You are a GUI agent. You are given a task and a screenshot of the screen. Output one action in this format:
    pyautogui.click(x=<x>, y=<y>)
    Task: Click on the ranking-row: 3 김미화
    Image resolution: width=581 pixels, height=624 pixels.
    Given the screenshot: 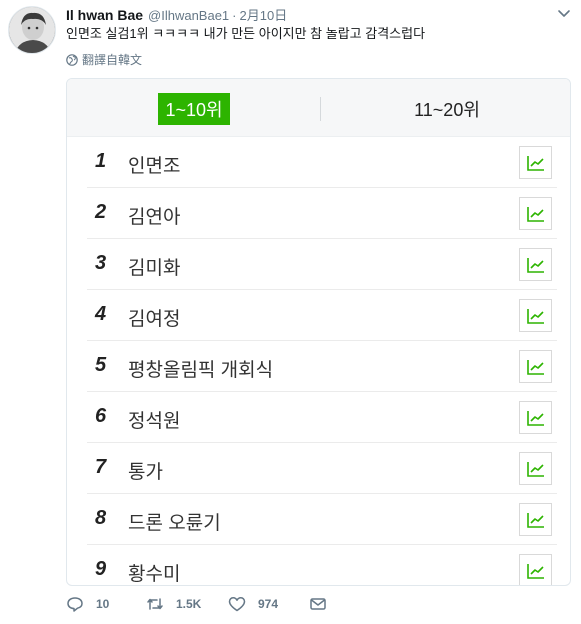 What is the action you would take?
    pyautogui.click(x=322, y=264)
    